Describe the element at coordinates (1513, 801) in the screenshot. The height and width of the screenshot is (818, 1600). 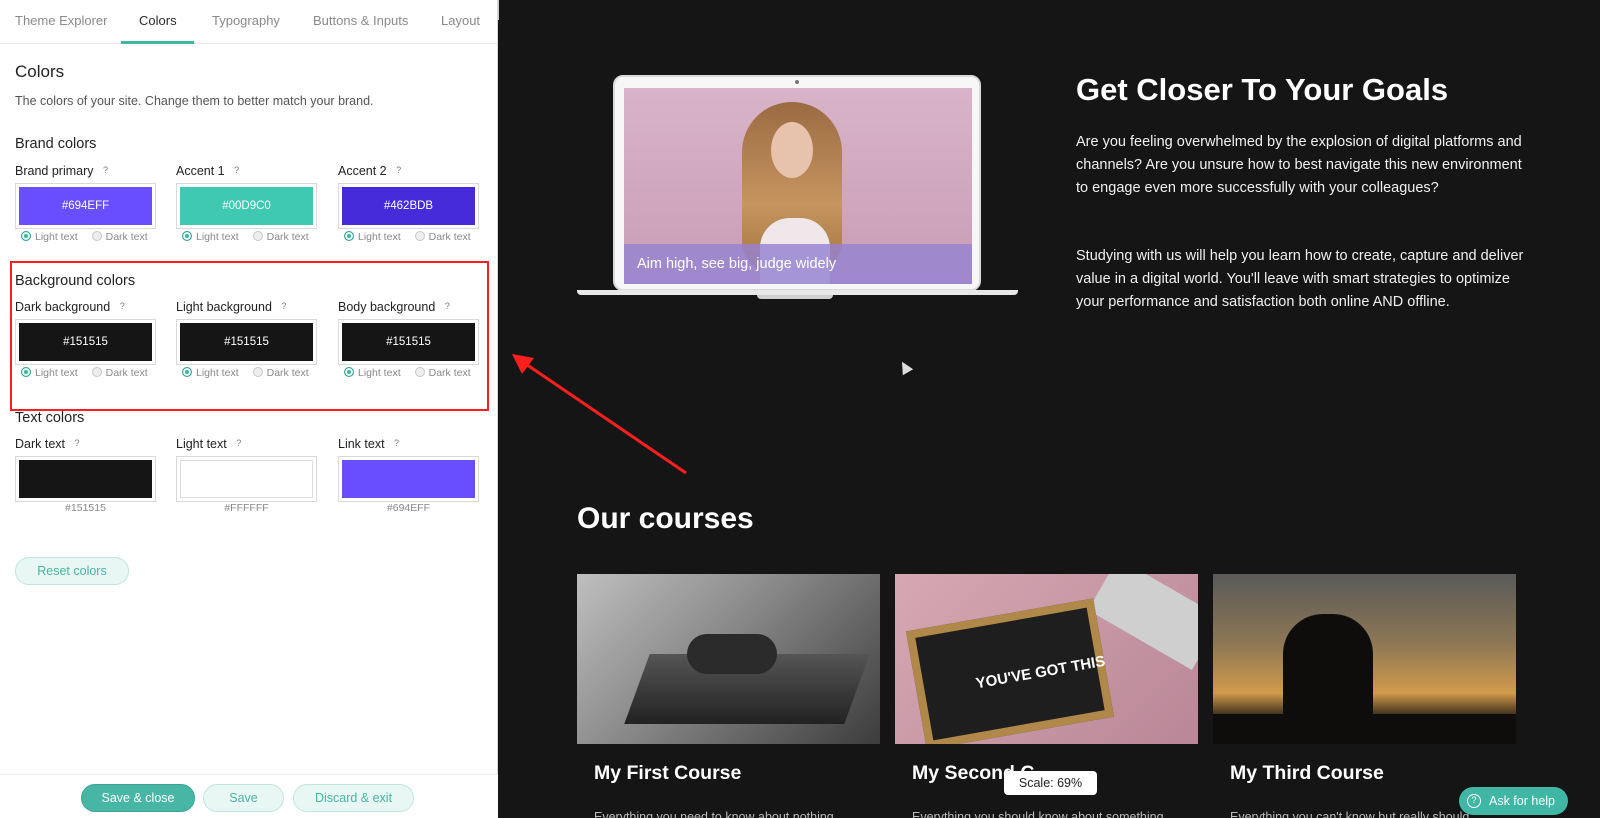
I see `ask-for-help-button: ? Ask for help` at that location.